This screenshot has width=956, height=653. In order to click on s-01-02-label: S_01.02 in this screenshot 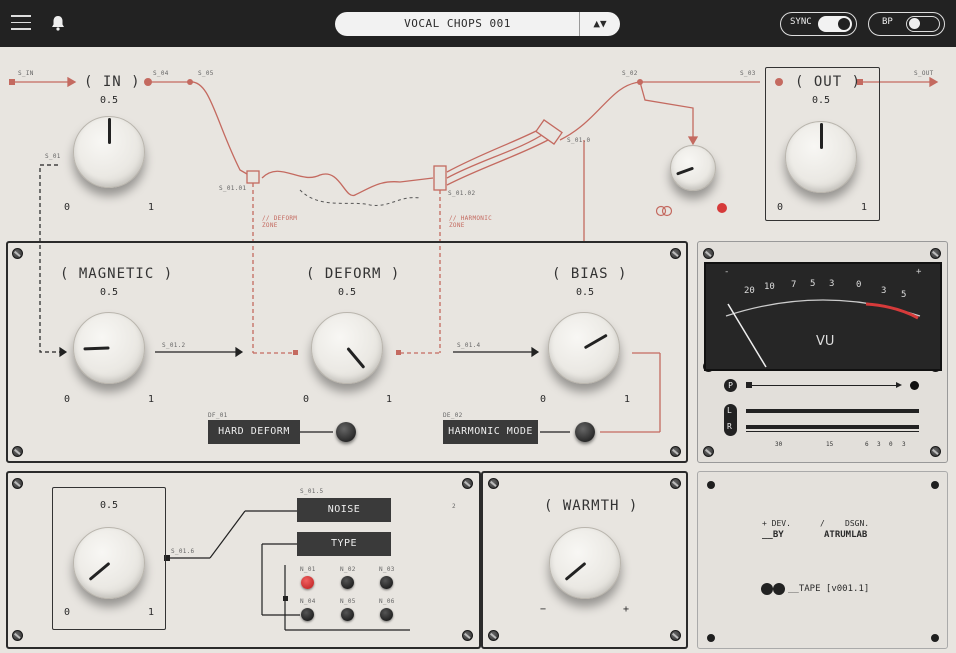, I will do `click(462, 193)`.